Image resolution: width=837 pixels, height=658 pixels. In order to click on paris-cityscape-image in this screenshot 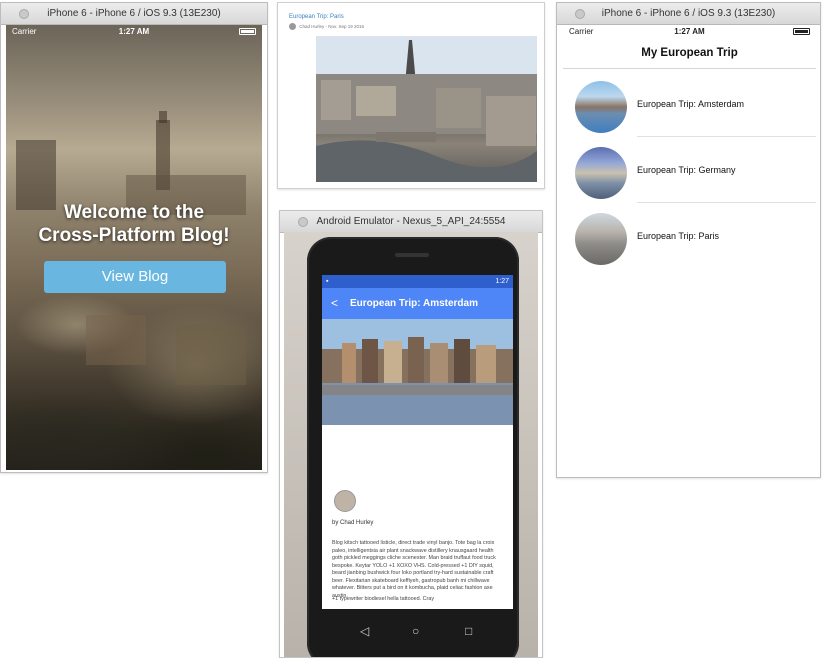, I will do `click(426, 109)`.